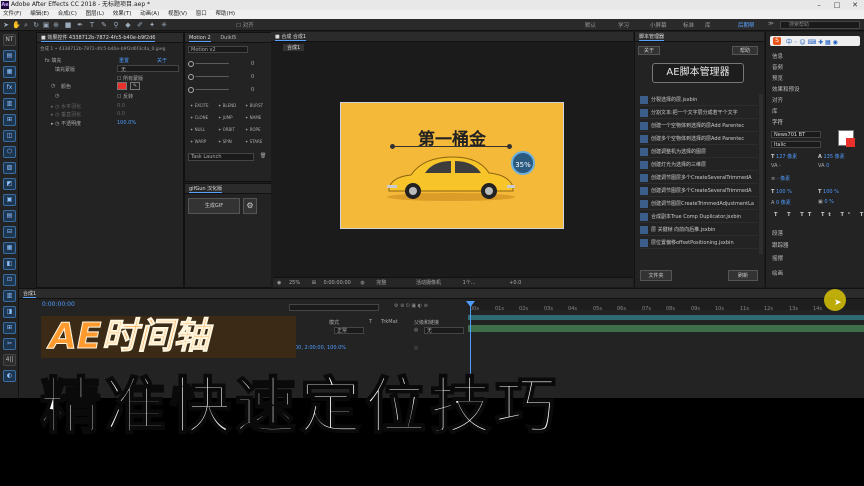  What do you see at coordinates (780, 178) in the screenshot?
I see `stroke-width-field: ≡ - 像素` at bounding box center [780, 178].